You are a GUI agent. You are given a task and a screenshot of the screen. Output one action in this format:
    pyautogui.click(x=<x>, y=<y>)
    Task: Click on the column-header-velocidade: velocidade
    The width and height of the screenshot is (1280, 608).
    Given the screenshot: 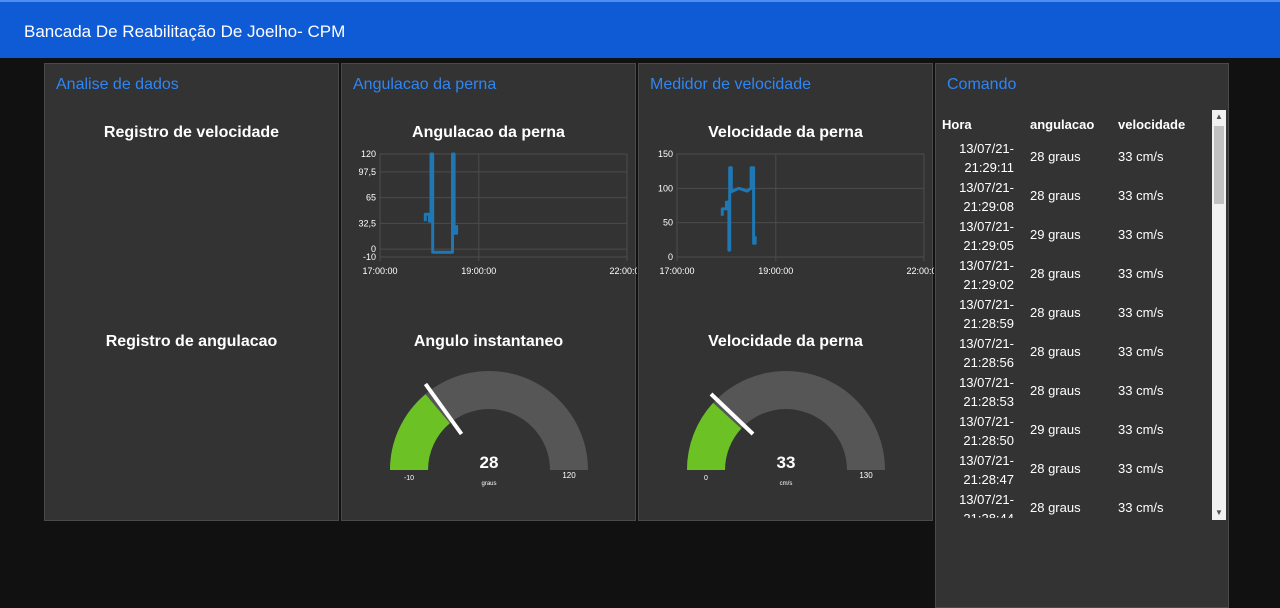 What is the action you would take?
    pyautogui.click(x=1151, y=124)
    